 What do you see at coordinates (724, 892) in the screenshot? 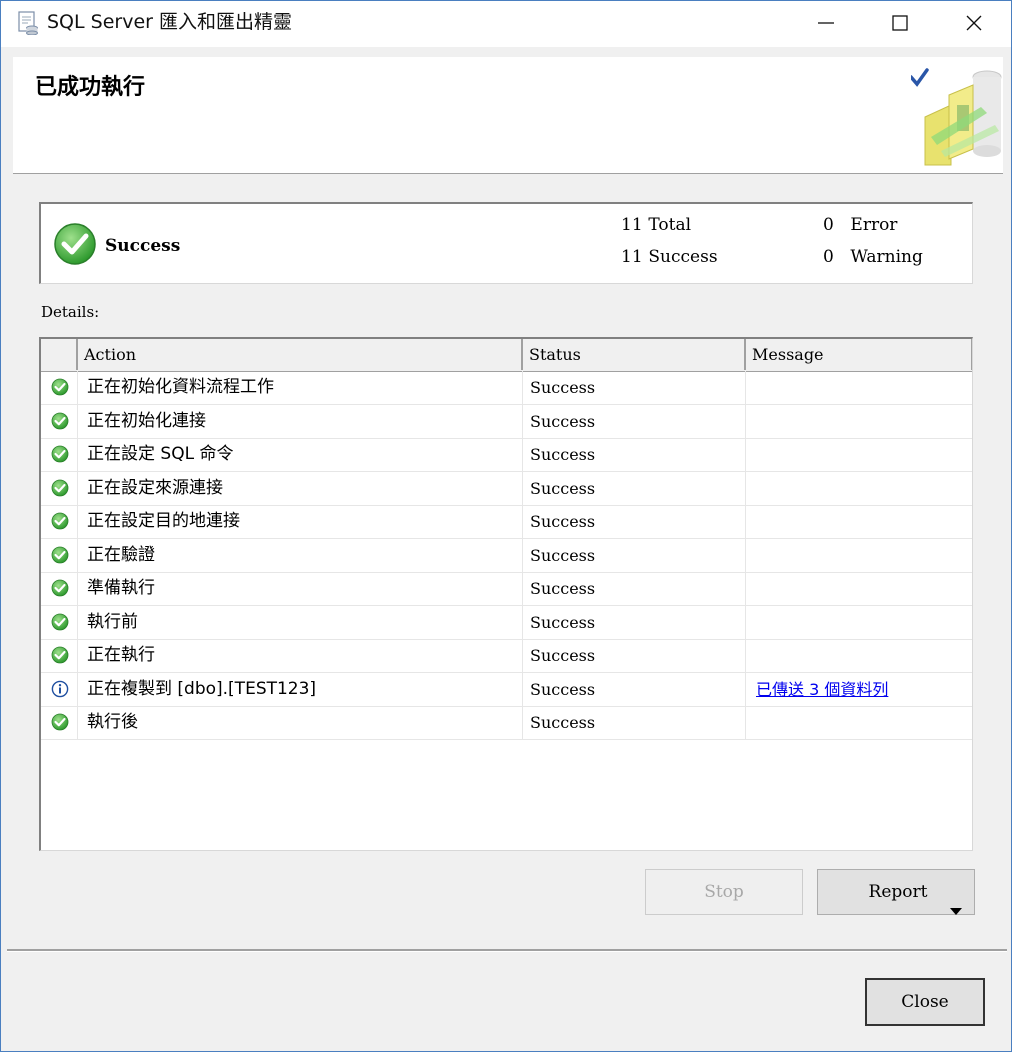
I see `stop-button: Stop` at bounding box center [724, 892].